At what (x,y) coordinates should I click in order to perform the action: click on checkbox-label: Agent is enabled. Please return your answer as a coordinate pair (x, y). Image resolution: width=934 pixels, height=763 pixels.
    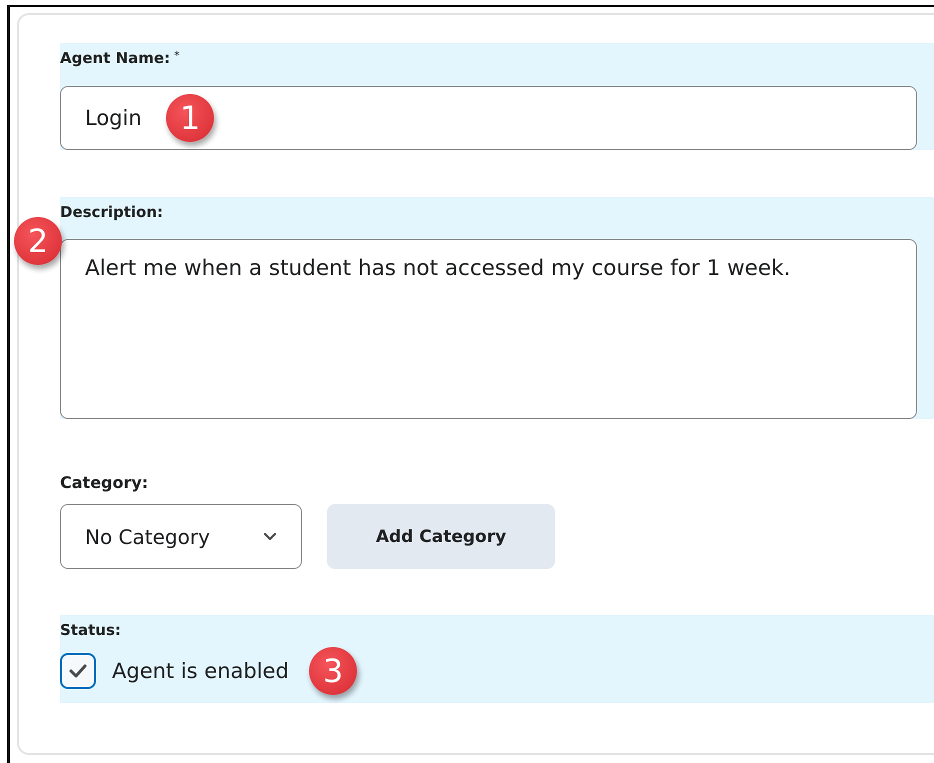
    Looking at the image, I should click on (200, 671).